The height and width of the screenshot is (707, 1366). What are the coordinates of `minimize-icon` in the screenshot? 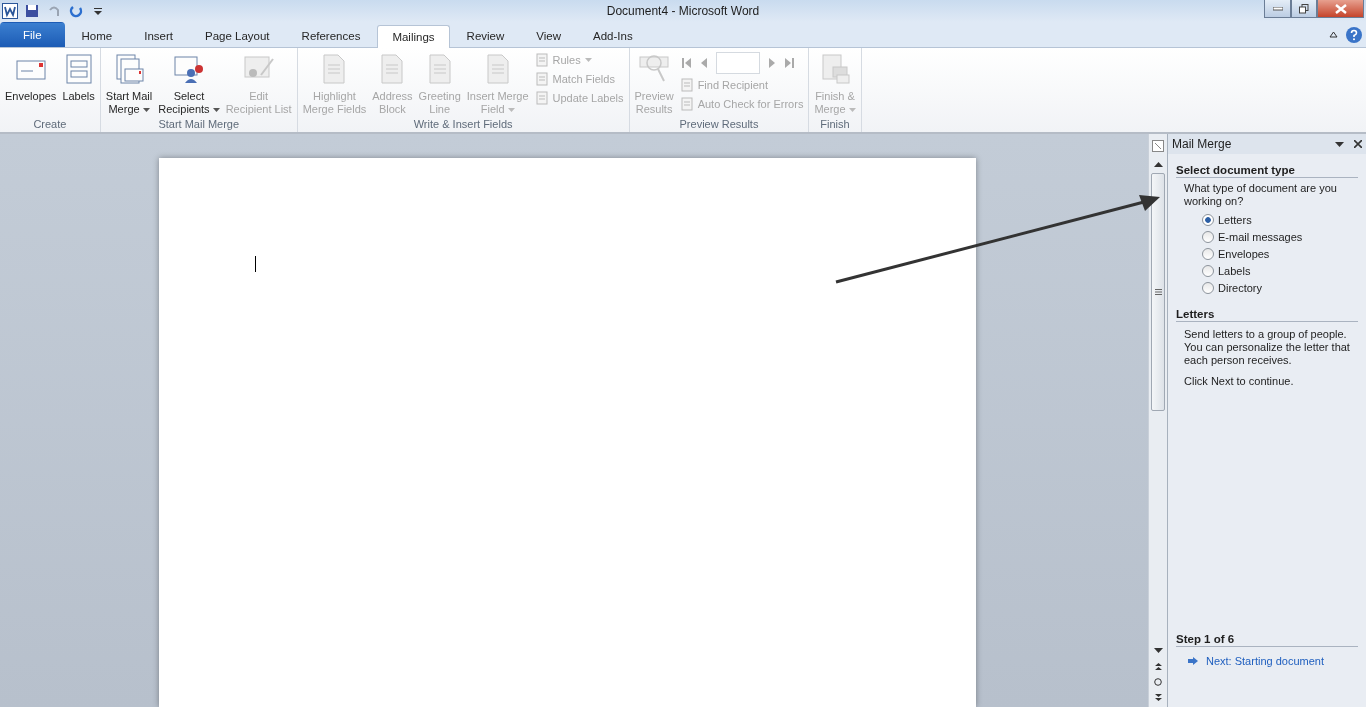 It's located at (1277, 8).